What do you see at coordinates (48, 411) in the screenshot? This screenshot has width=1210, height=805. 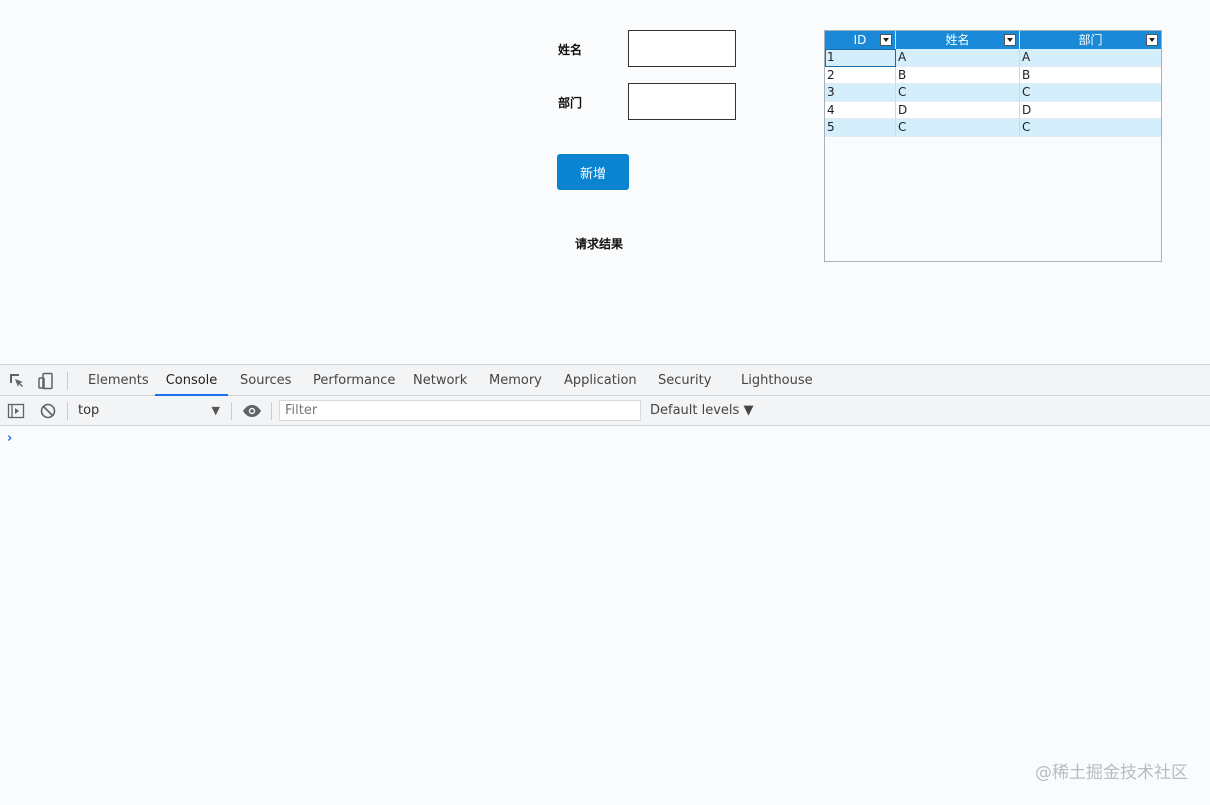 I see `clear-console-icon` at bounding box center [48, 411].